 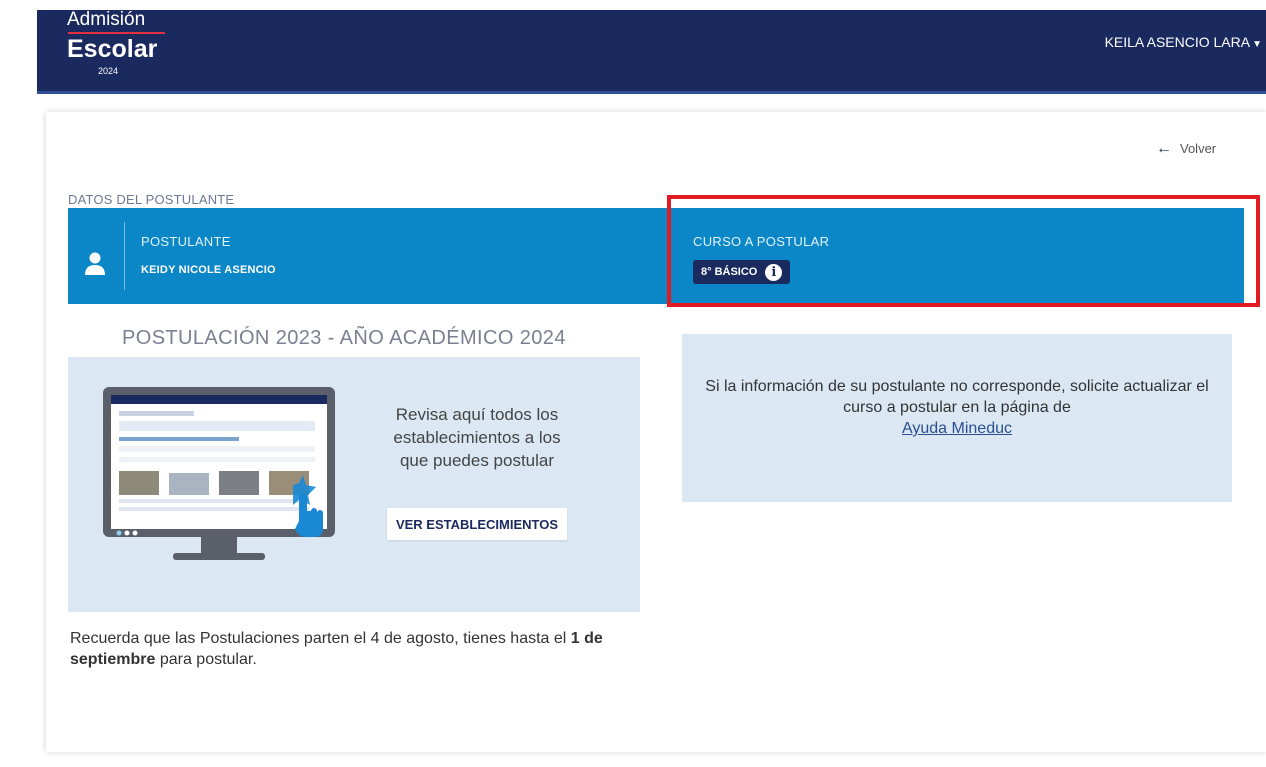 What do you see at coordinates (116, 33) in the screenshot?
I see `logo-red-underline` at bounding box center [116, 33].